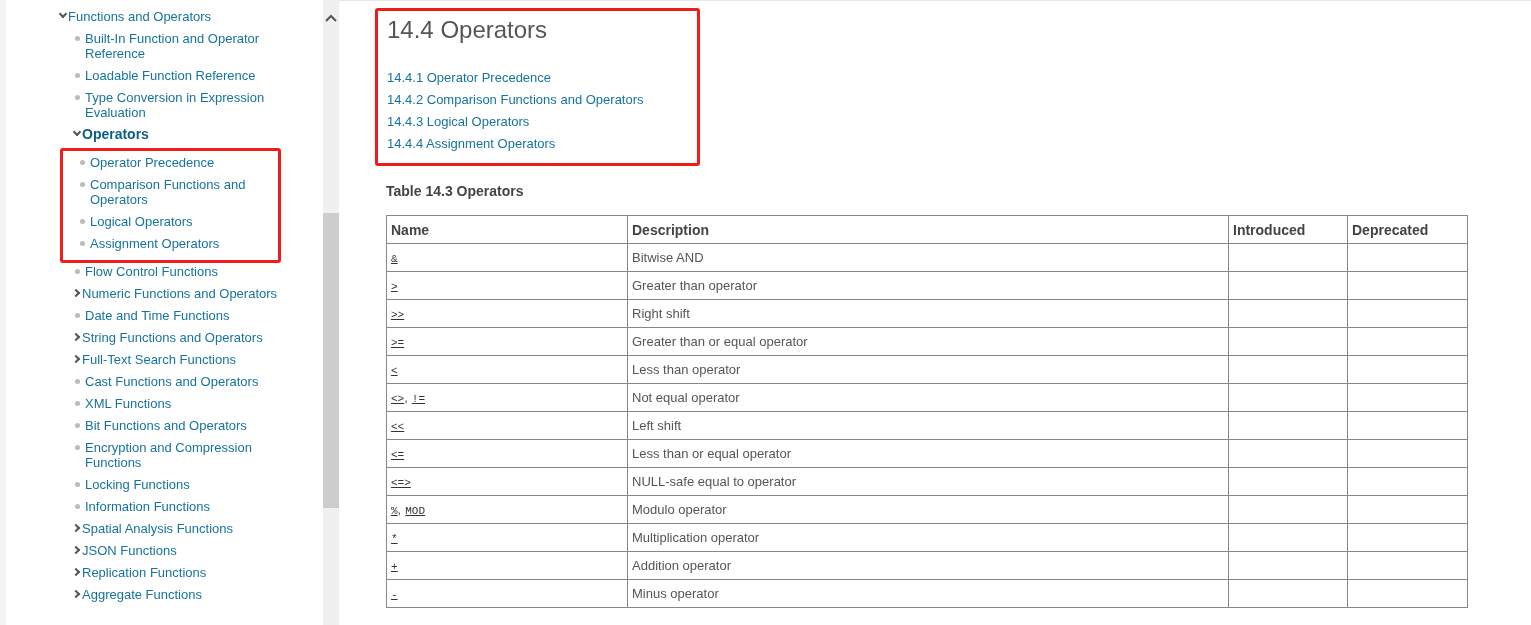 The height and width of the screenshot is (625, 1531). I want to click on nav-link: Logical Operators, so click(184, 221).